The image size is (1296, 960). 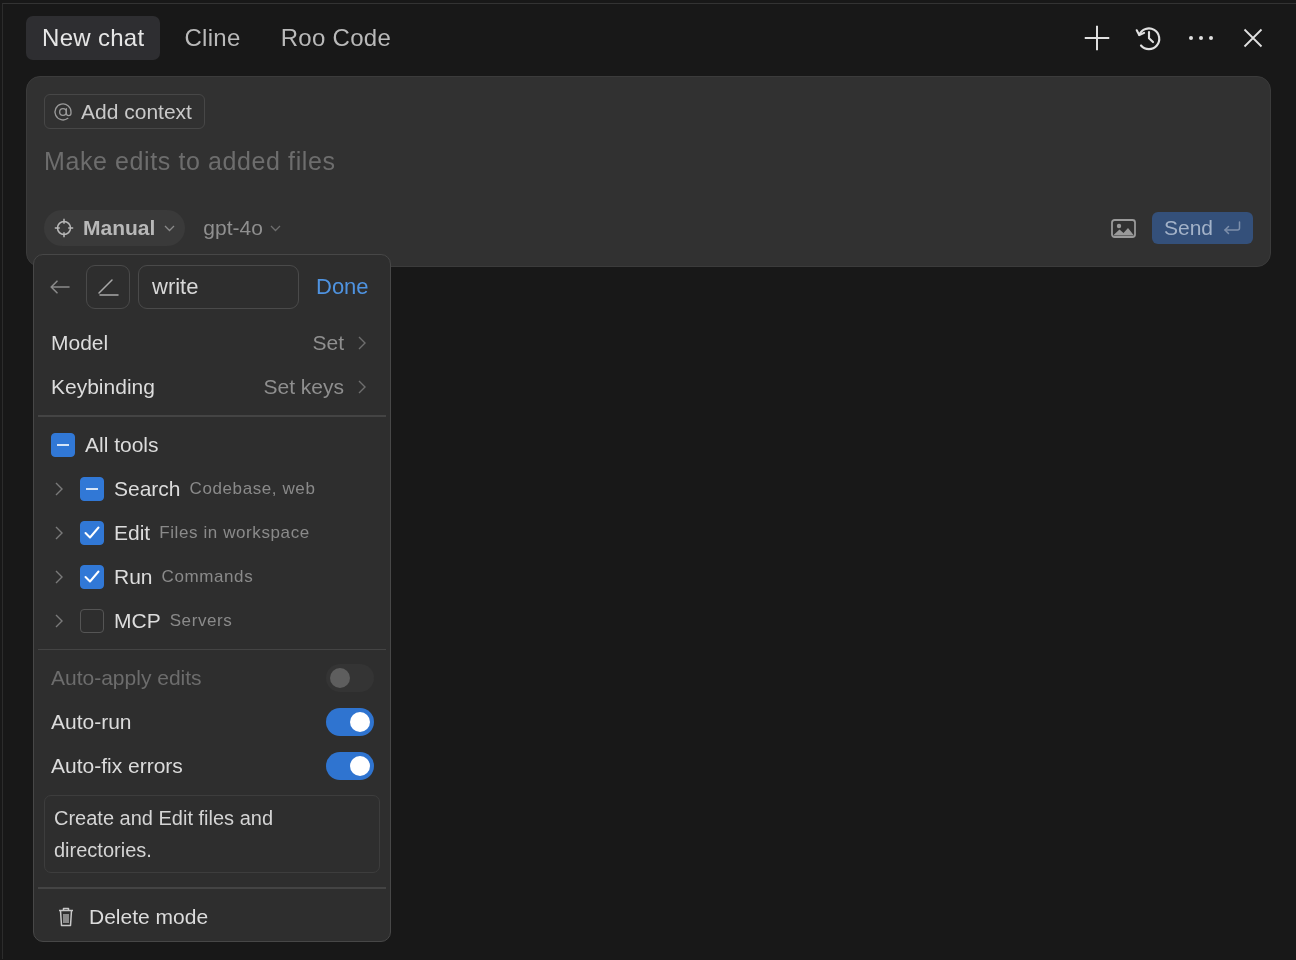 I want to click on tool-description: Files in workspace, so click(x=234, y=532).